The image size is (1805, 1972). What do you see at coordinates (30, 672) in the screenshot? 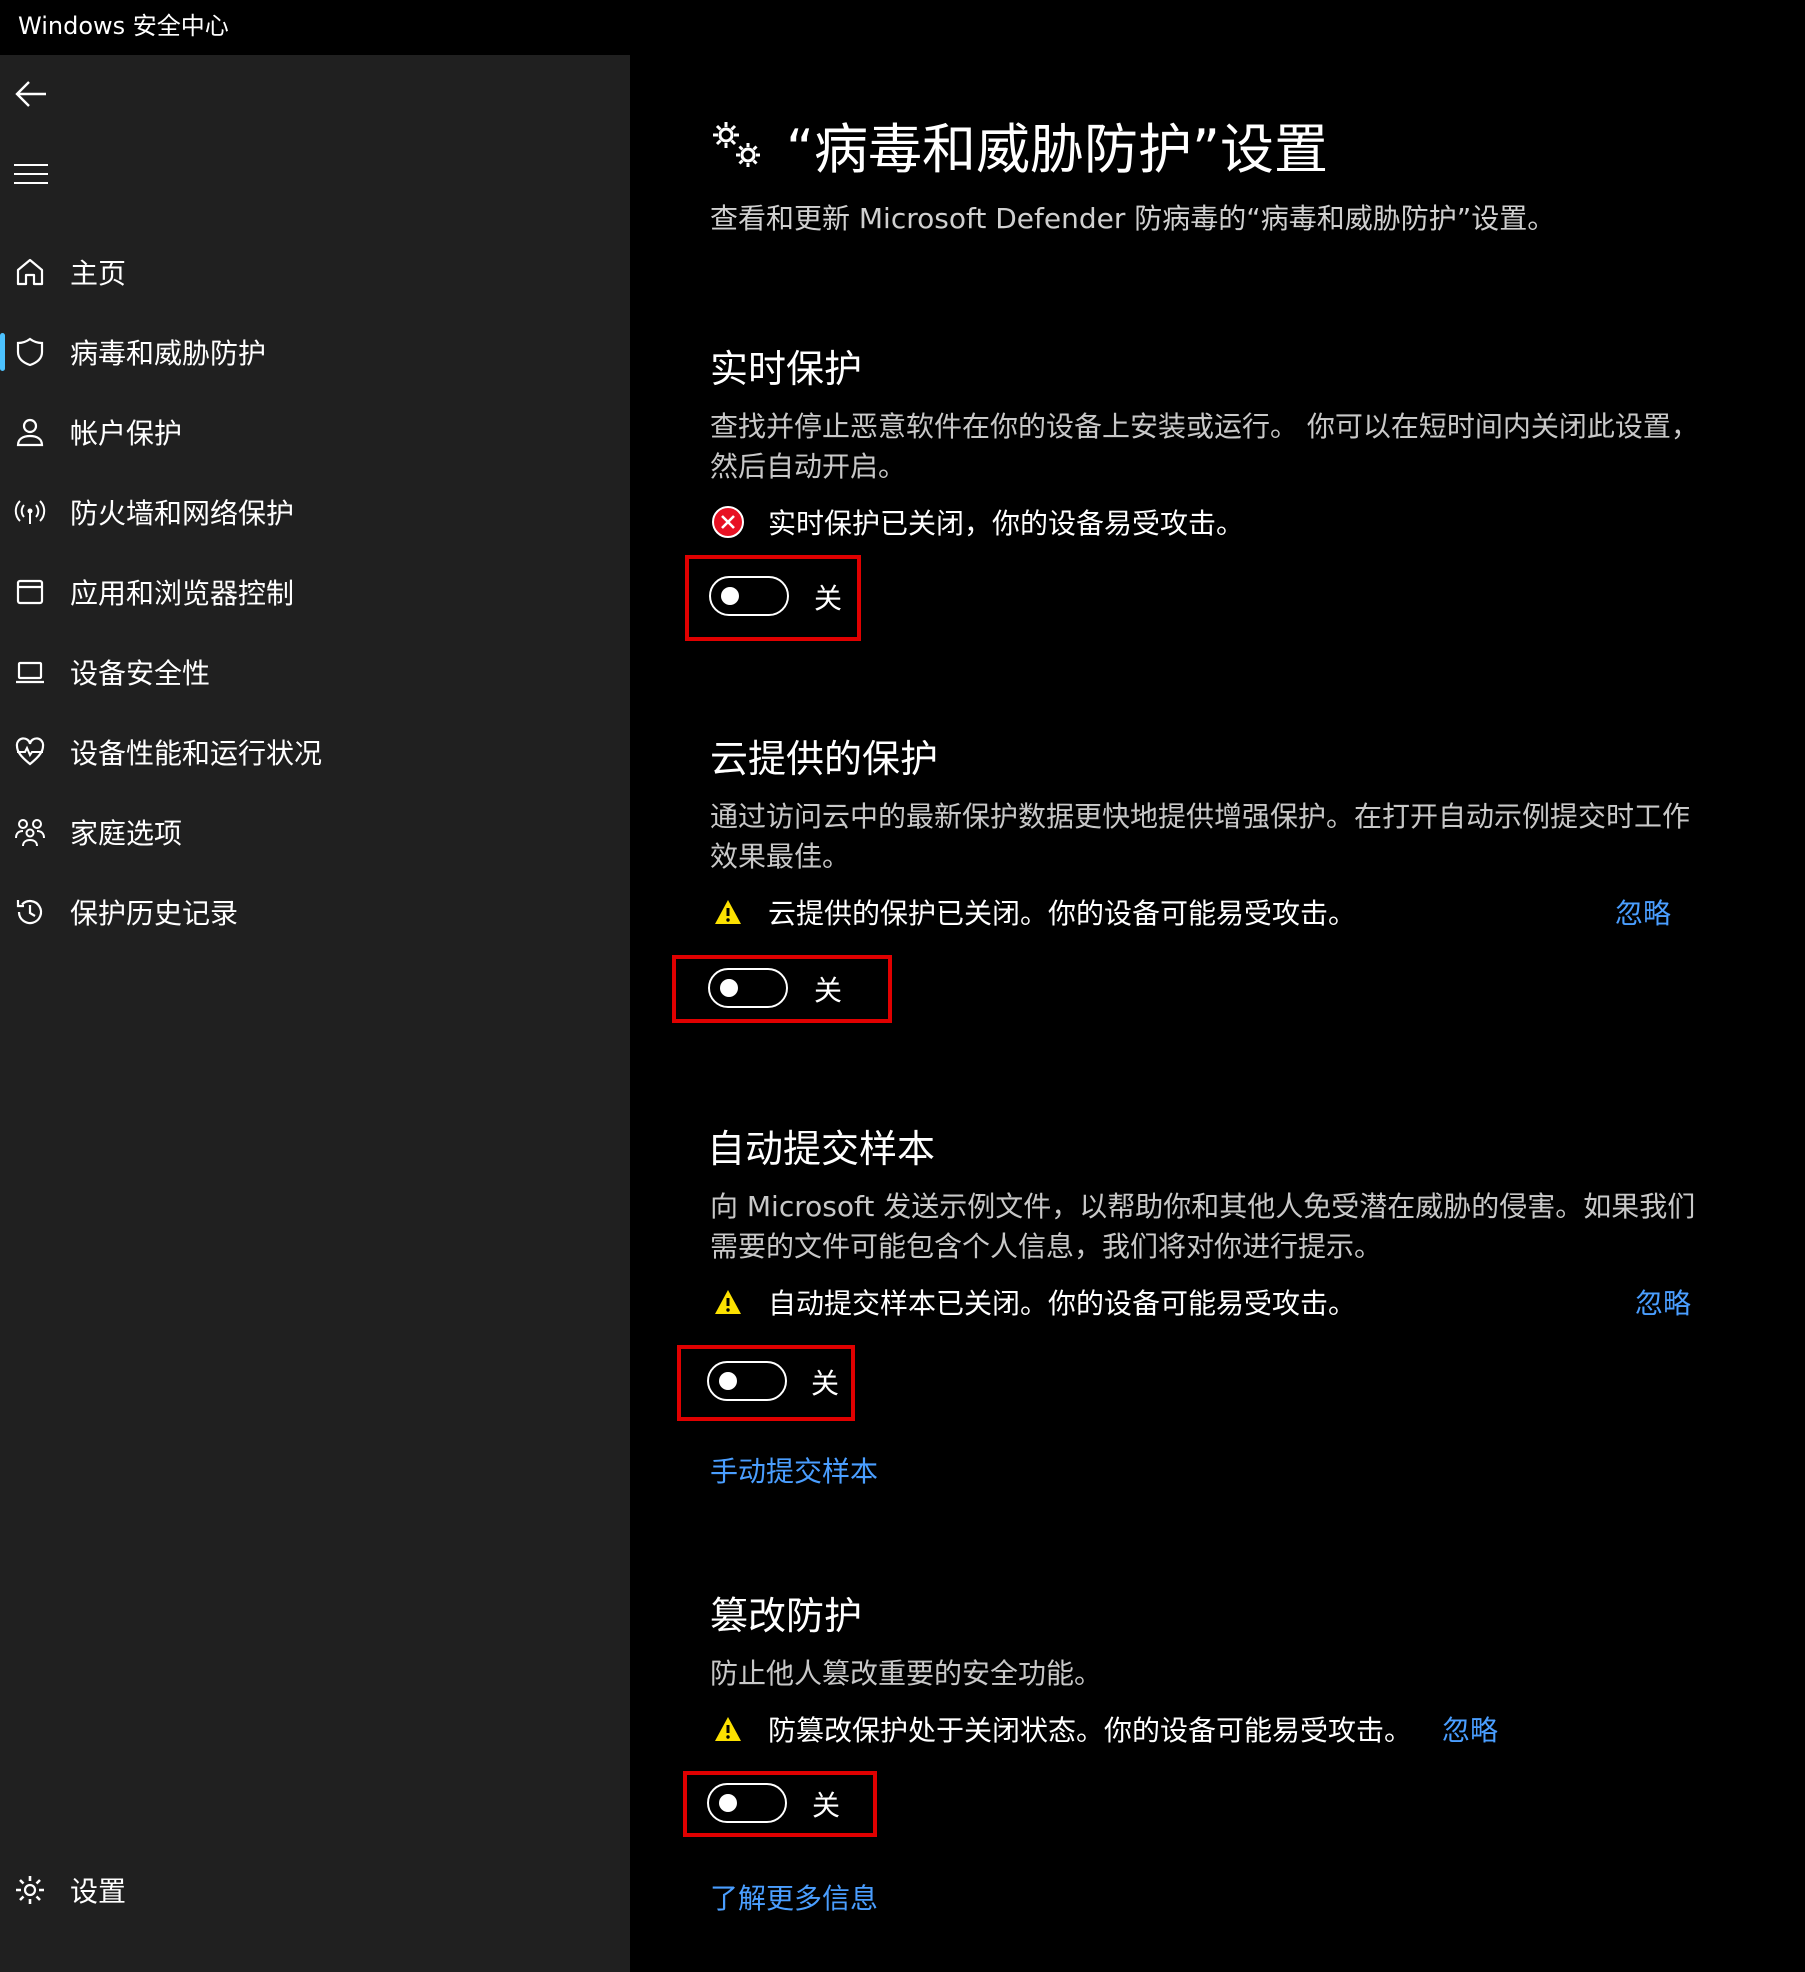
I see `laptop-icon` at bounding box center [30, 672].